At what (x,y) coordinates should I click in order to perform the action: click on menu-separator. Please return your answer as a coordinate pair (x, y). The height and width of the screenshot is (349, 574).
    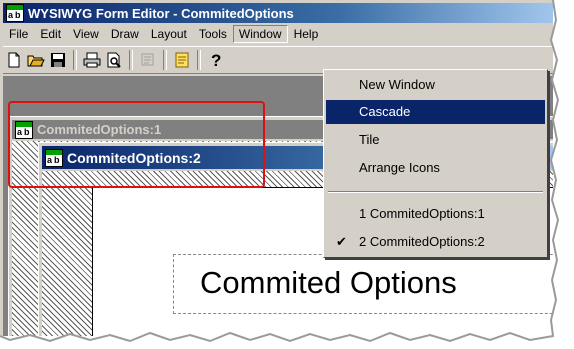
    Looking at the image, I should click on (435, 192).